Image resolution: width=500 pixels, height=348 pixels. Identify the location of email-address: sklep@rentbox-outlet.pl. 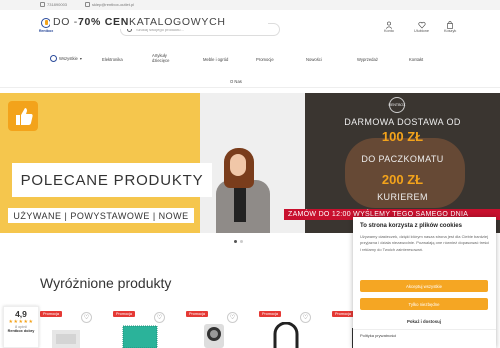
(113, 4).